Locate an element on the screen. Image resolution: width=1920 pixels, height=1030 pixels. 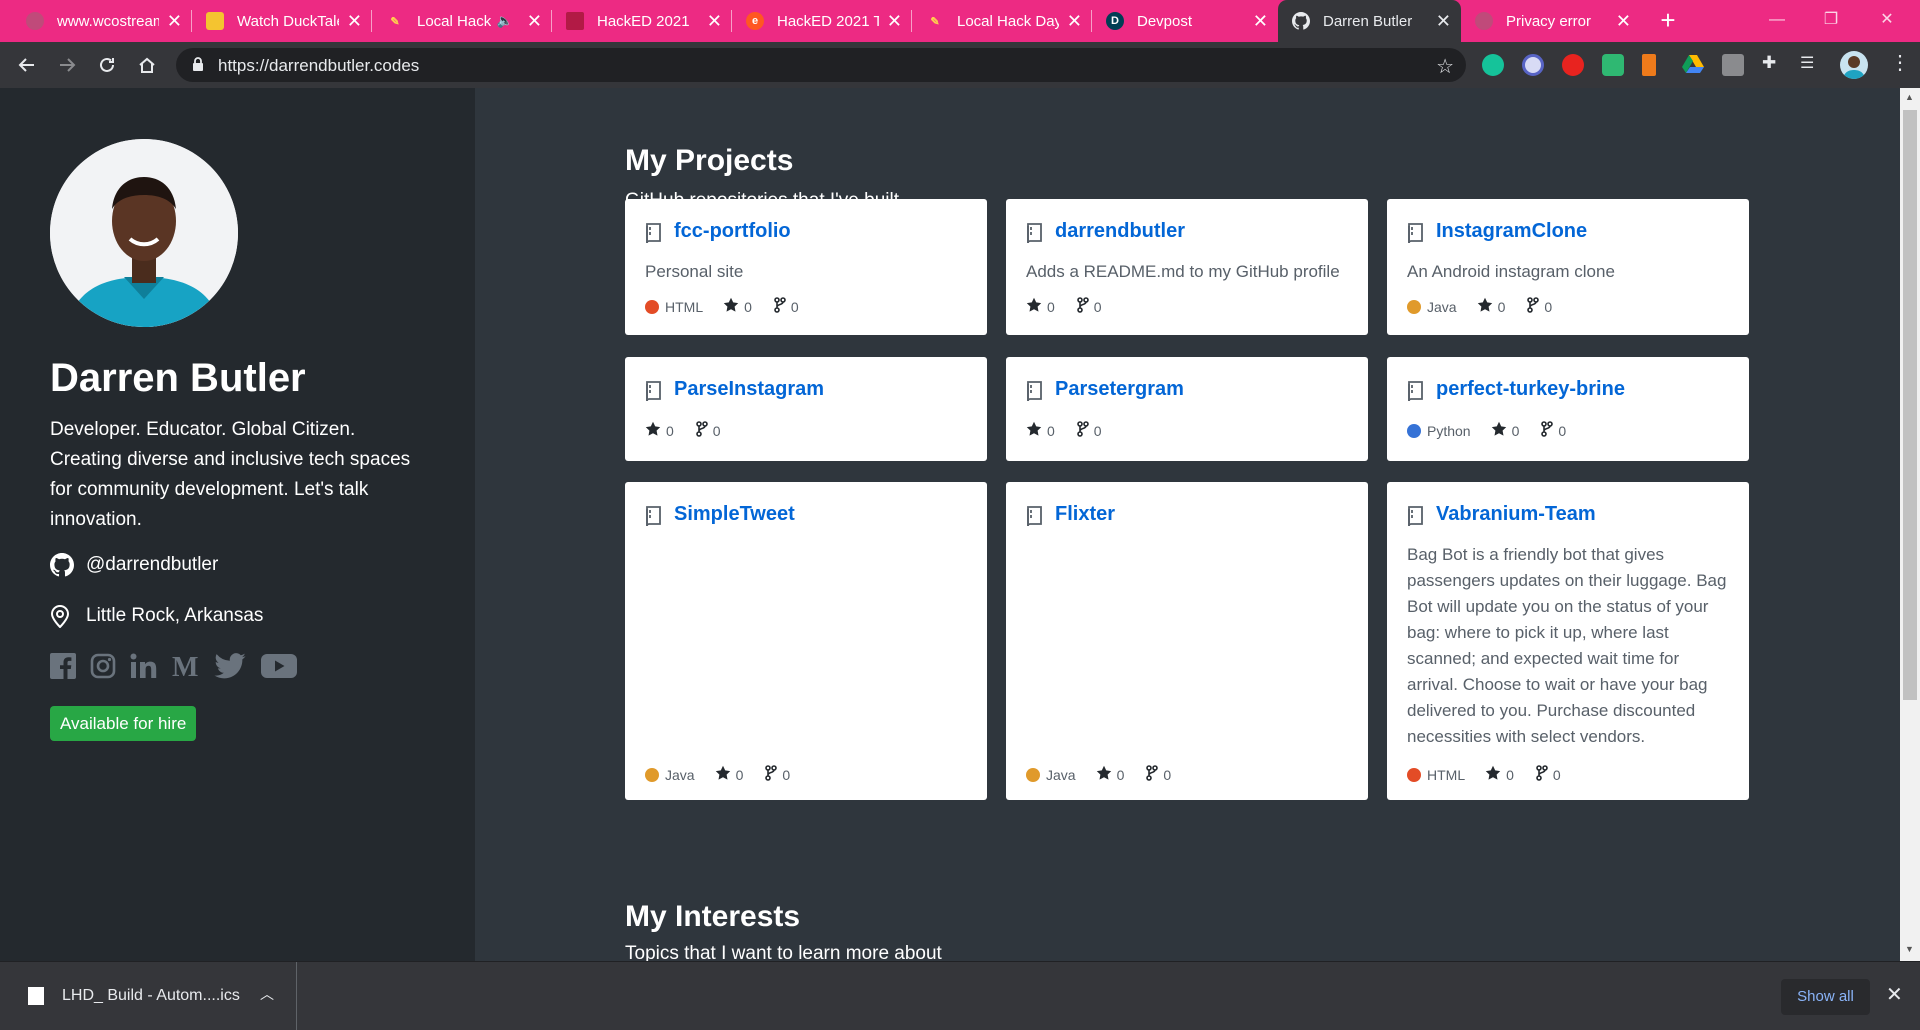
download-item: LHD_ Build - Autom....ics ︿ is located at coordinates (148, 996).